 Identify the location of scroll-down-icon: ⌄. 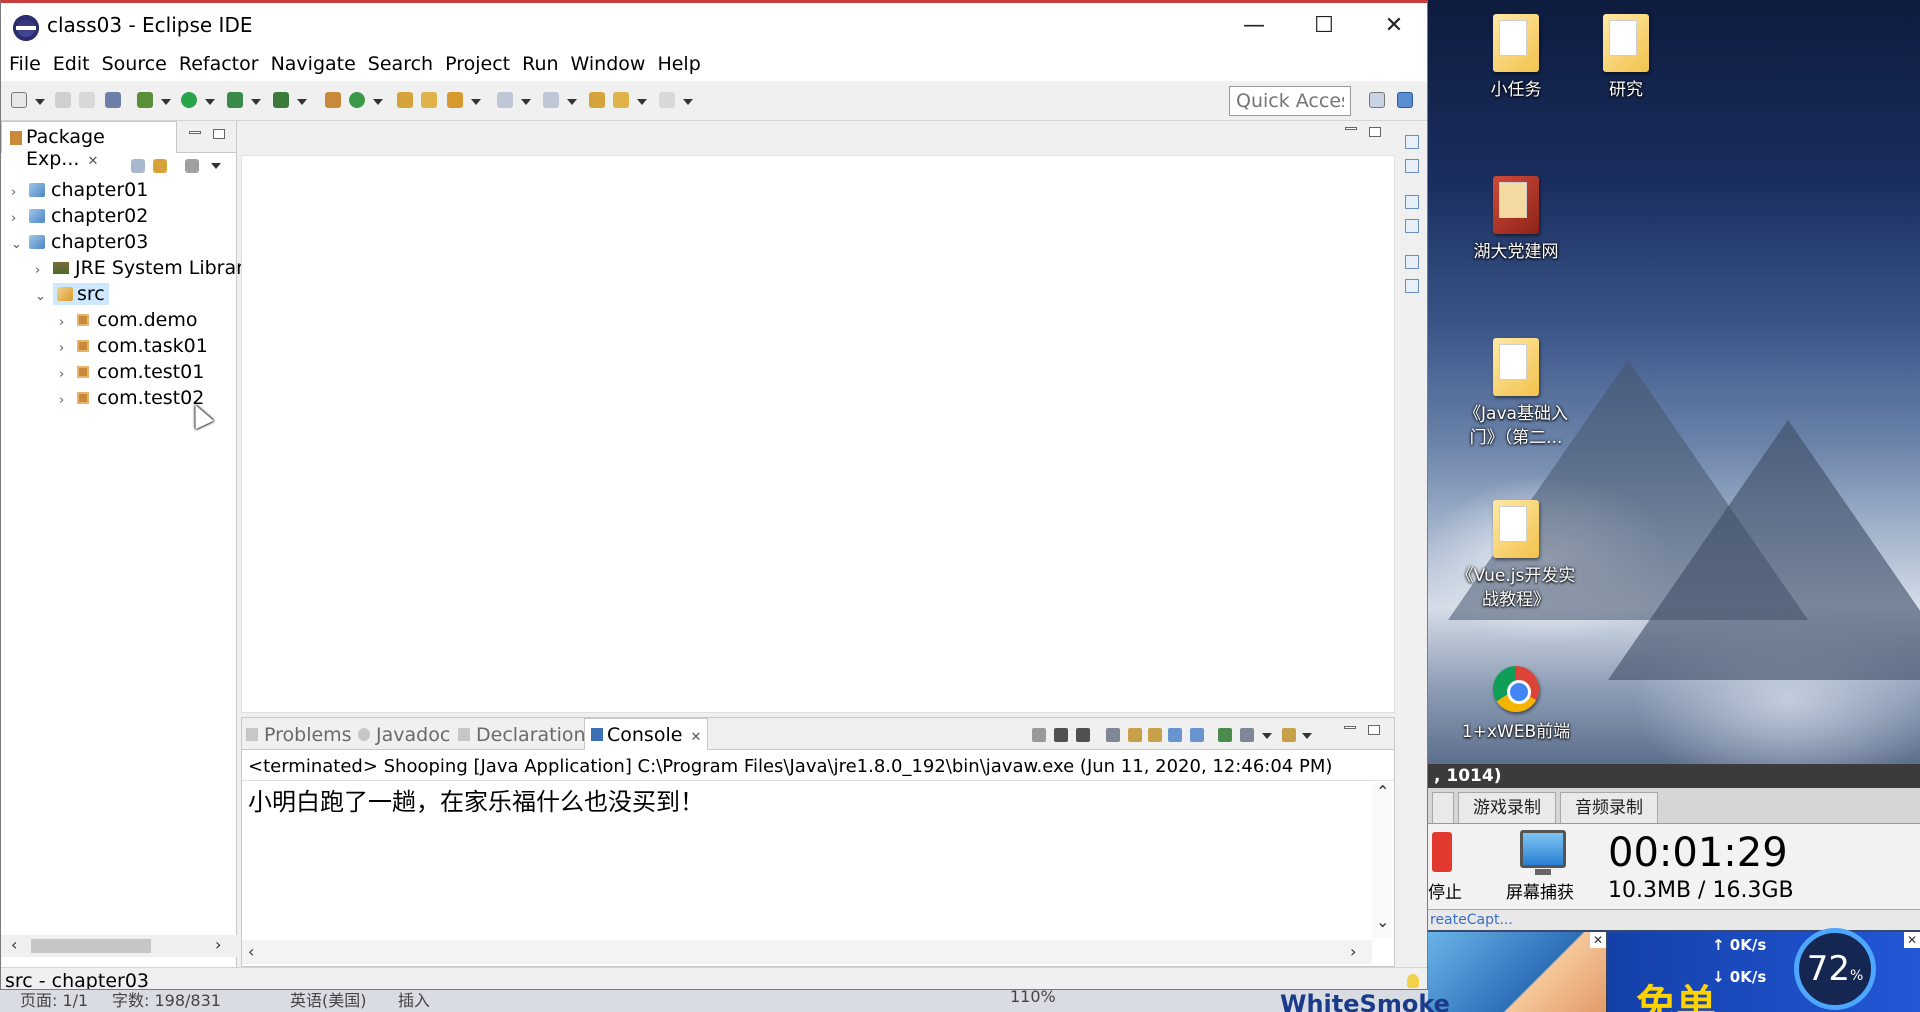
(1382, 921).